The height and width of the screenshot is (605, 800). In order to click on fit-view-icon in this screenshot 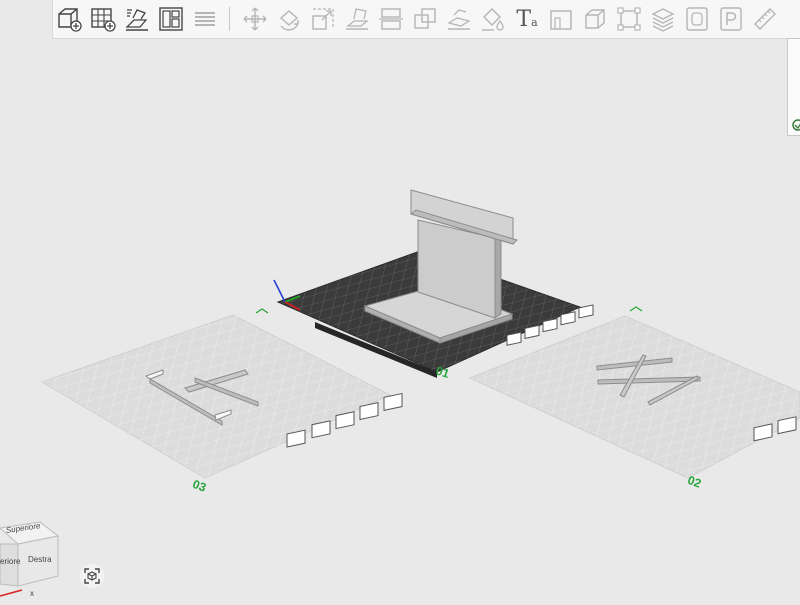, I will do `click(92, 576)`.